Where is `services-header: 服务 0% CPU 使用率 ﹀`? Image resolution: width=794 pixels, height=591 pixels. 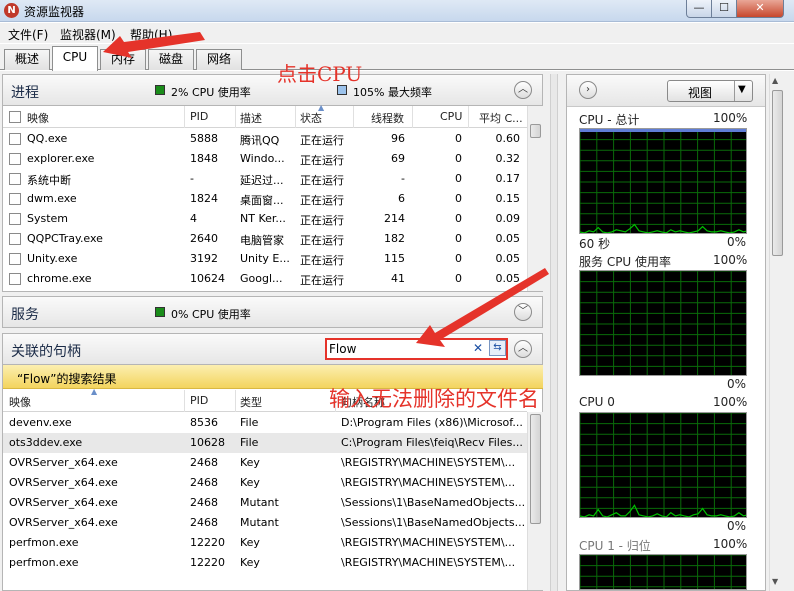
services-header: 服务 0% CPU 使用率 ﹀ is located at coordinates (272, 312).